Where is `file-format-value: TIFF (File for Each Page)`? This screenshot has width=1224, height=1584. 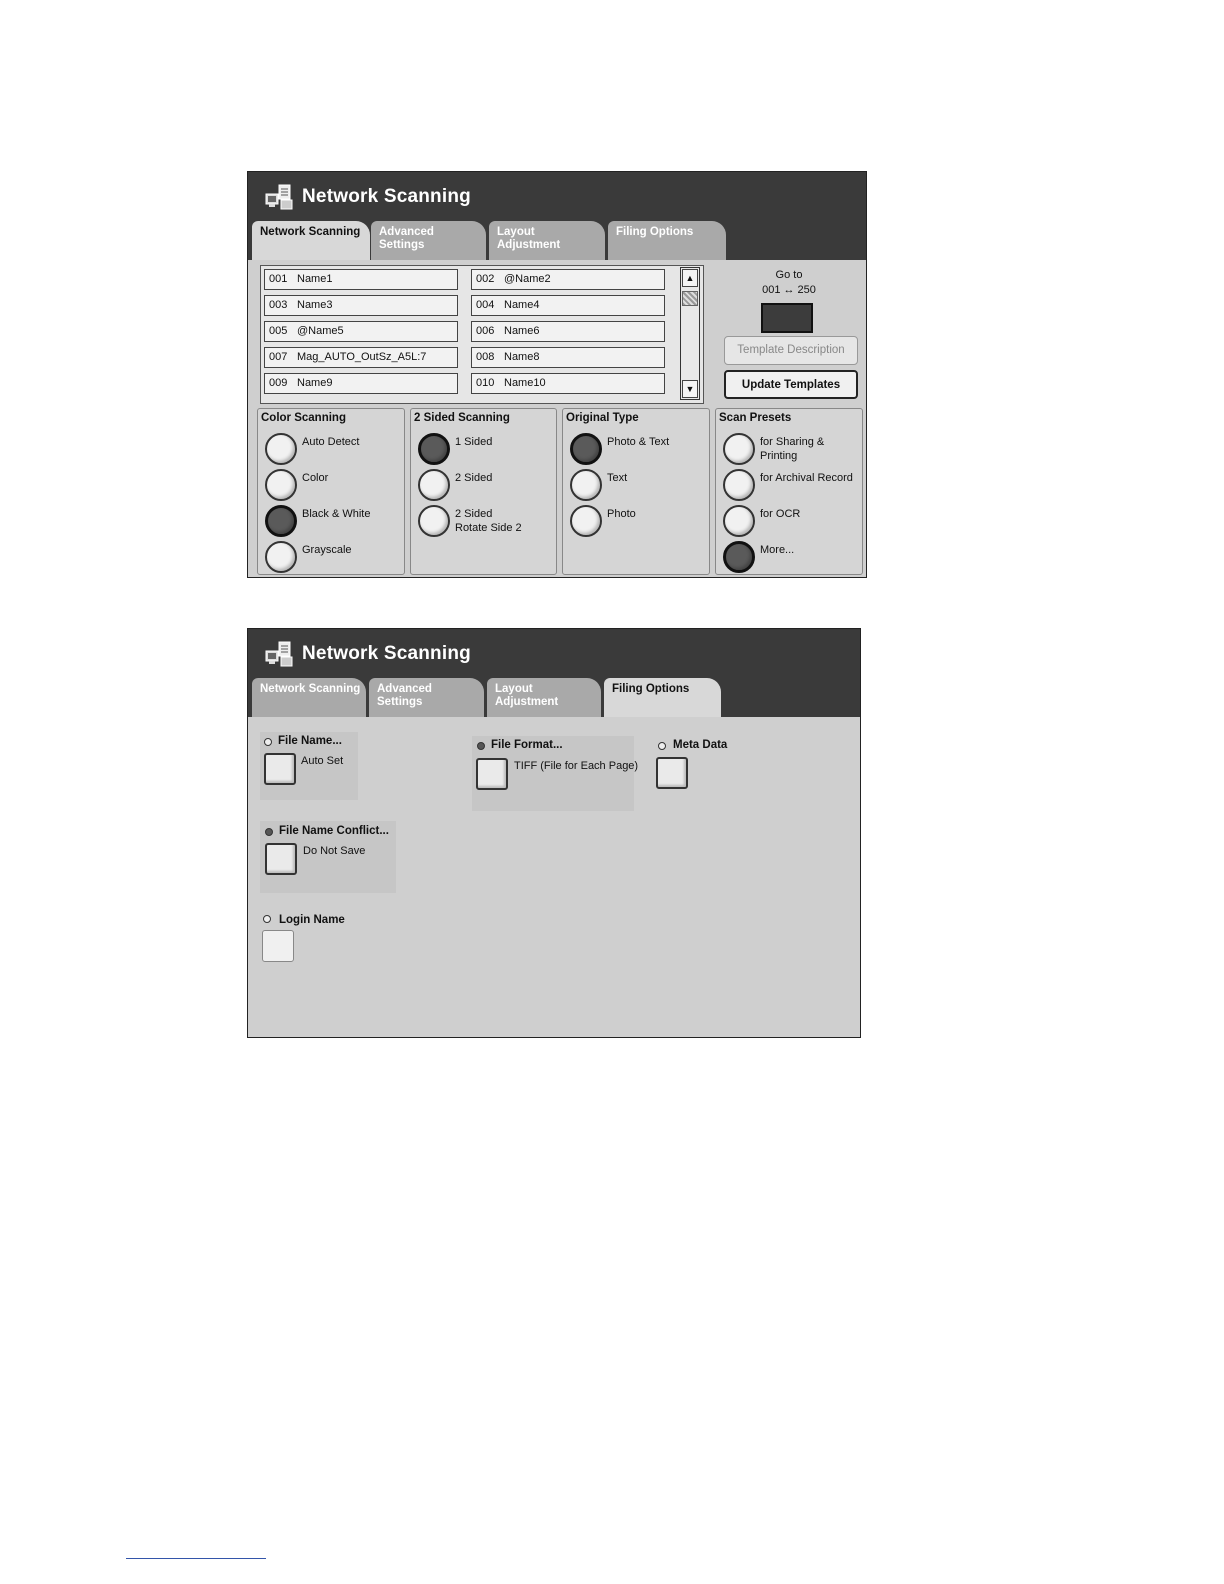
file-format-value: TIFF (File for Each Page) is located at coordinates (576, 766).